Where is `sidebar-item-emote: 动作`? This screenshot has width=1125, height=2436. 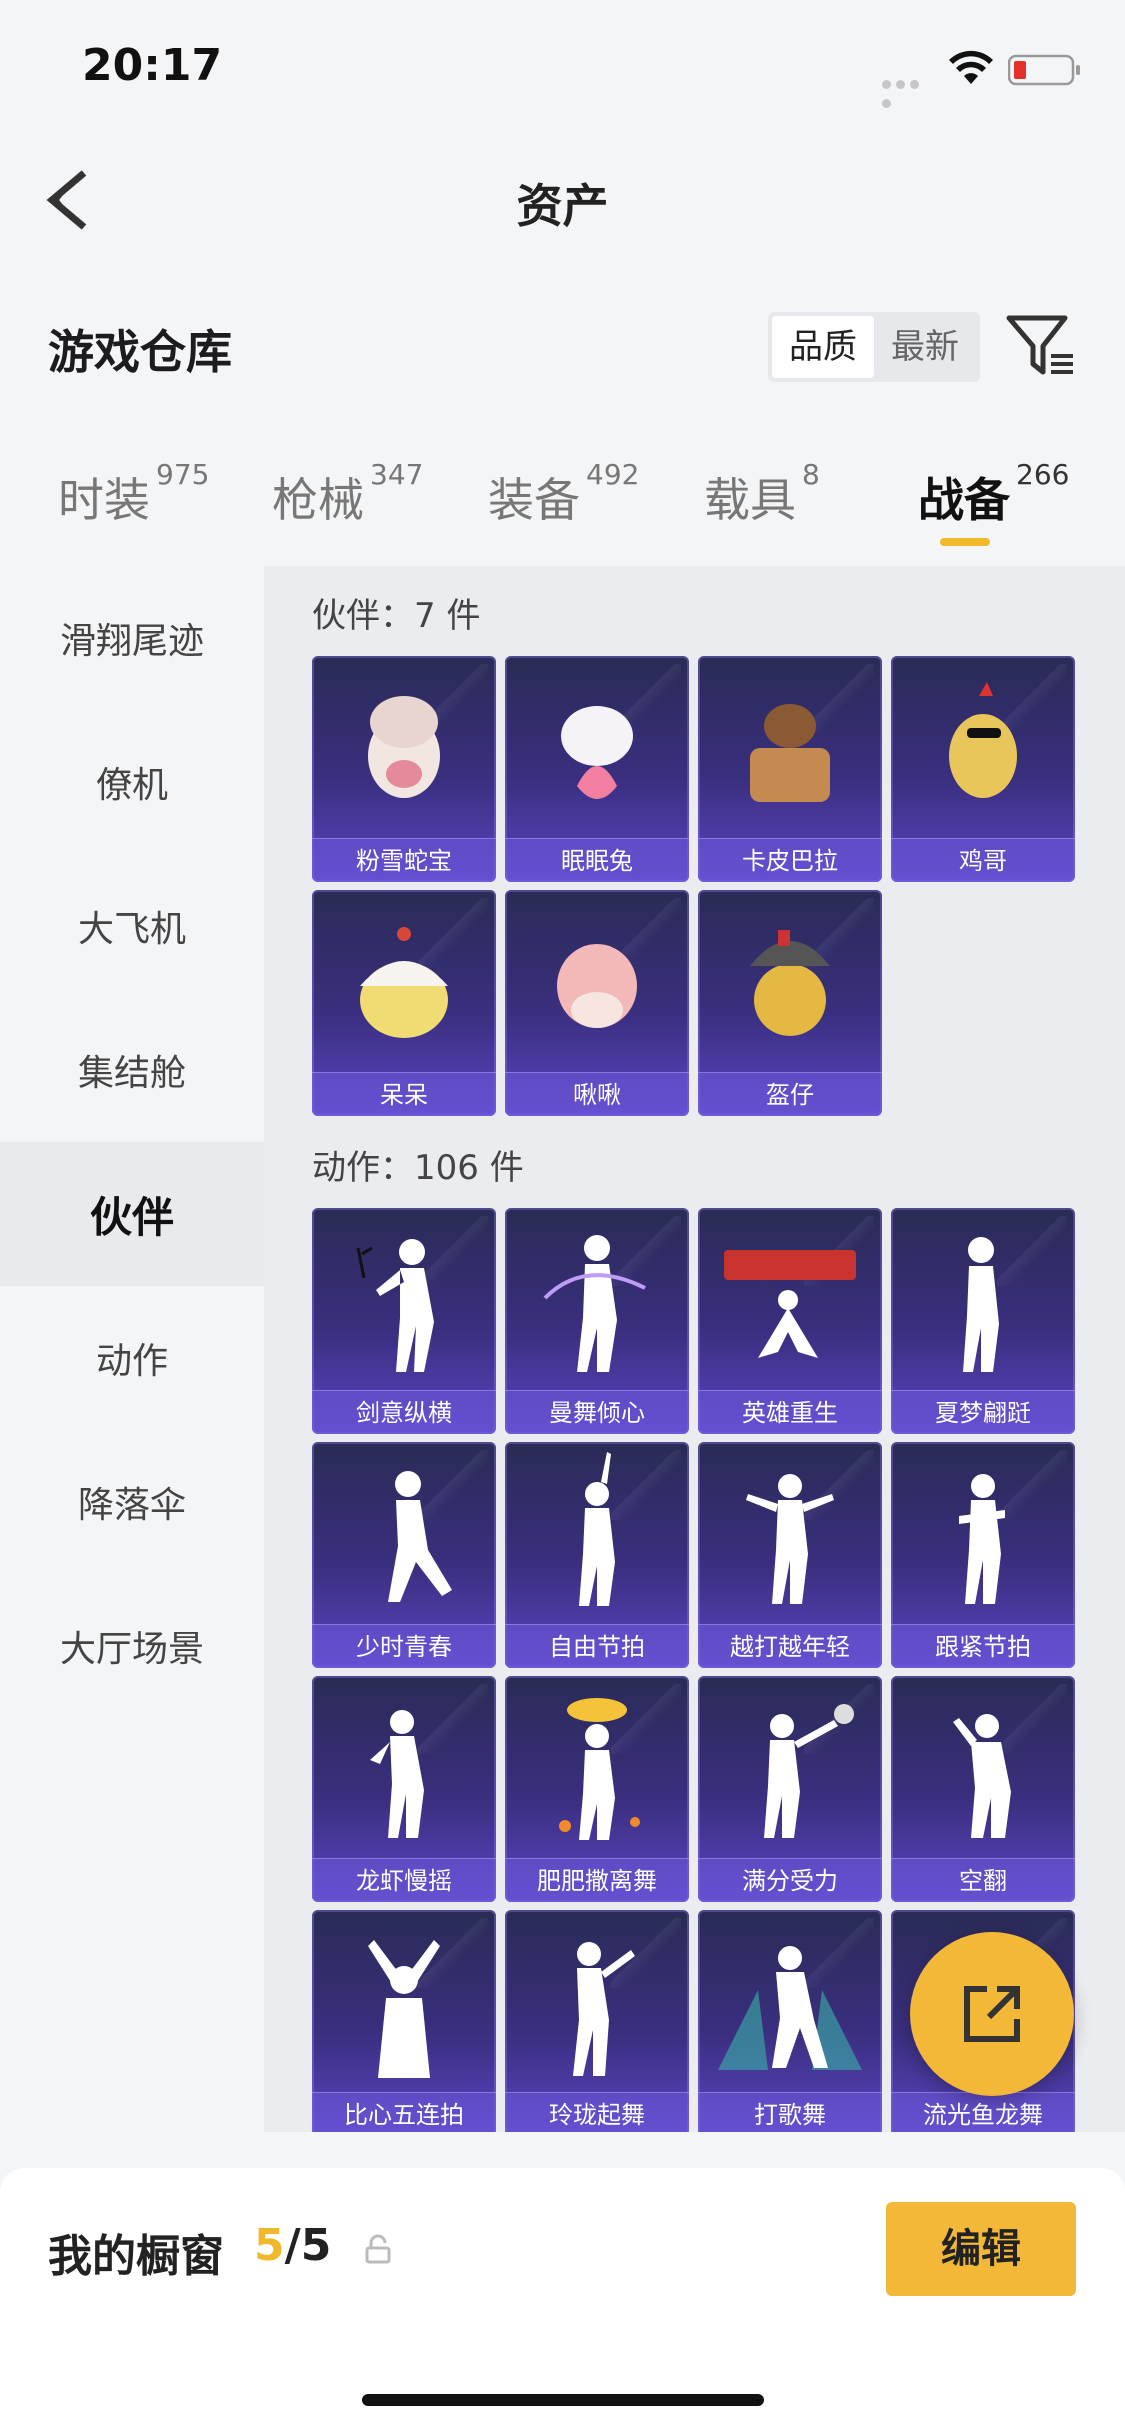
sidebar-item-emote: 动作 is located at coordinates (132, 1358).